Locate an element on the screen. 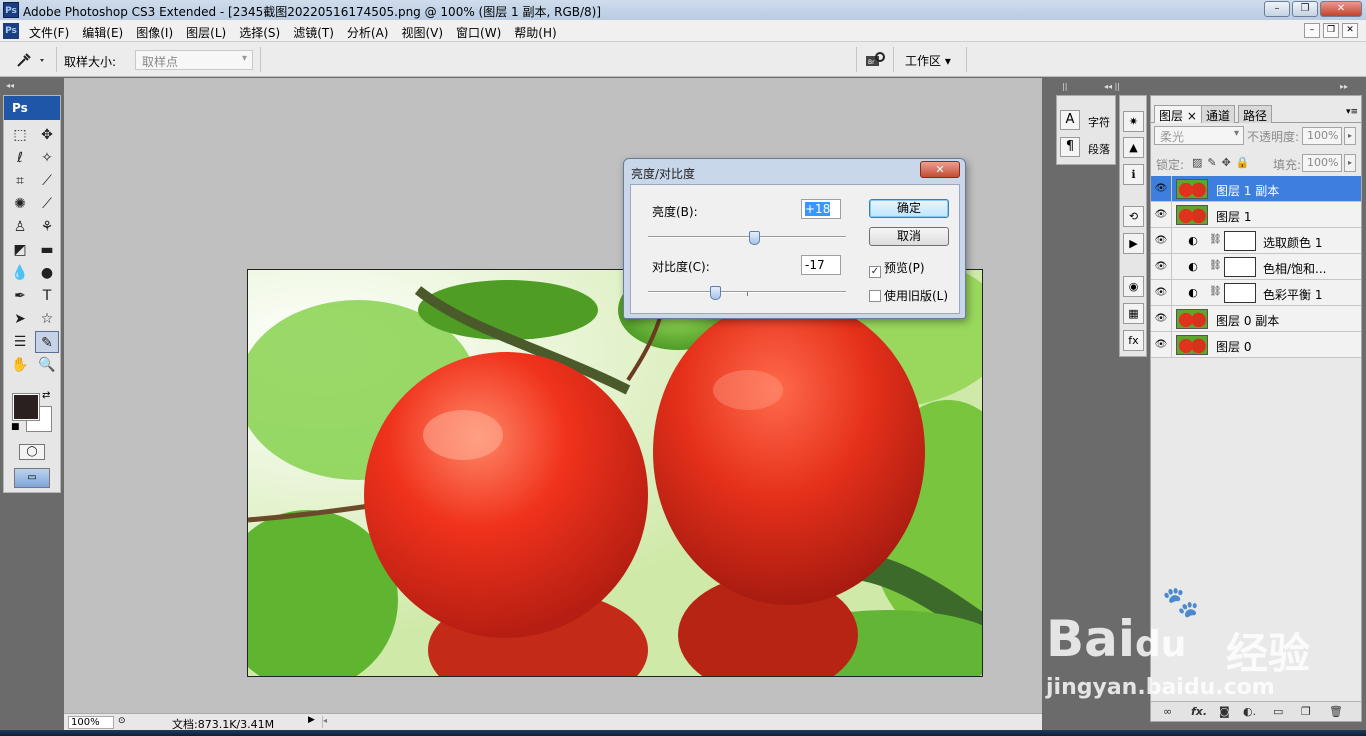 The height and width of the screenshot is (736, 1366). tab-paths: 路径 is located at coordinates (1255, 114).